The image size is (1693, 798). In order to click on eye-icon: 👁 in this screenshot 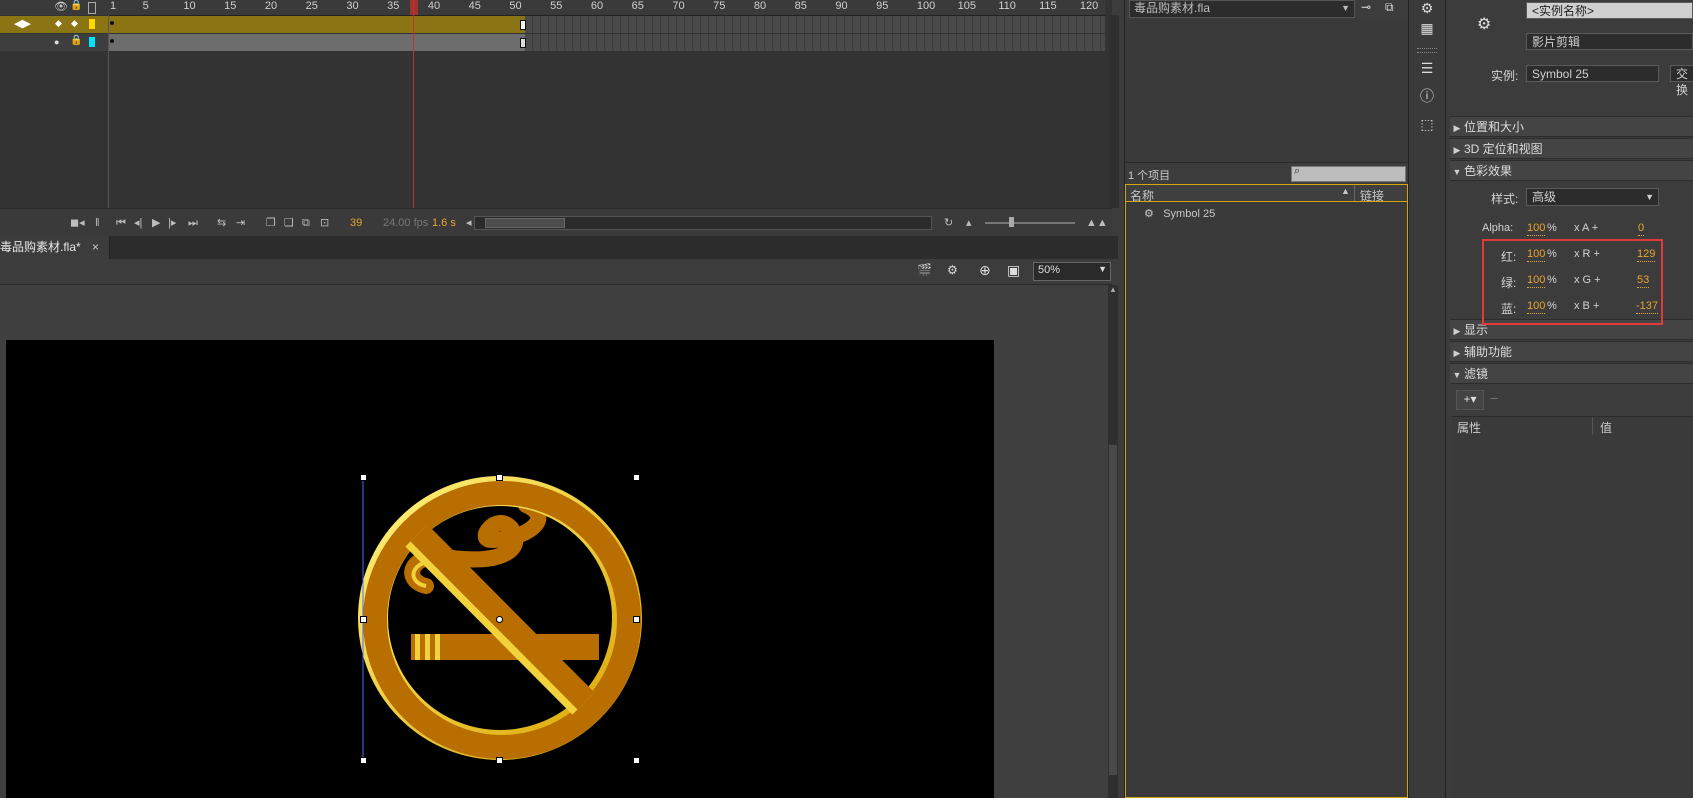, I will do `click(61, 6)`.